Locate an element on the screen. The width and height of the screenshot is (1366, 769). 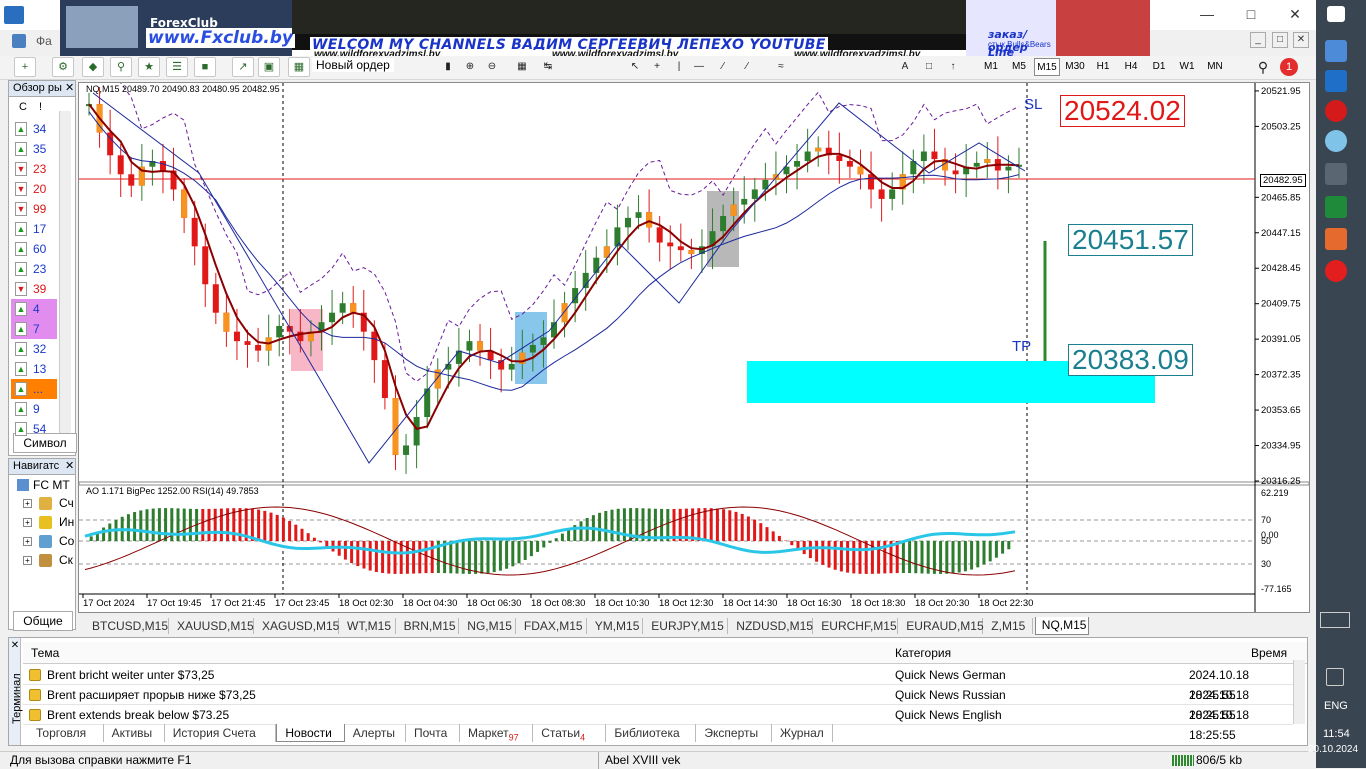
arrow-tool-icon: ↑ is located at coordinates (953, 67).